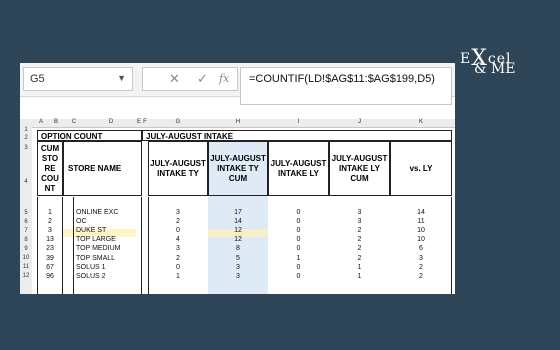 The width and height of the screenshot is (560, 350). What do you see at coordinates (41, 122) in the screenshot?
I see `col-header-a: A` at bounding box center [41, 122].